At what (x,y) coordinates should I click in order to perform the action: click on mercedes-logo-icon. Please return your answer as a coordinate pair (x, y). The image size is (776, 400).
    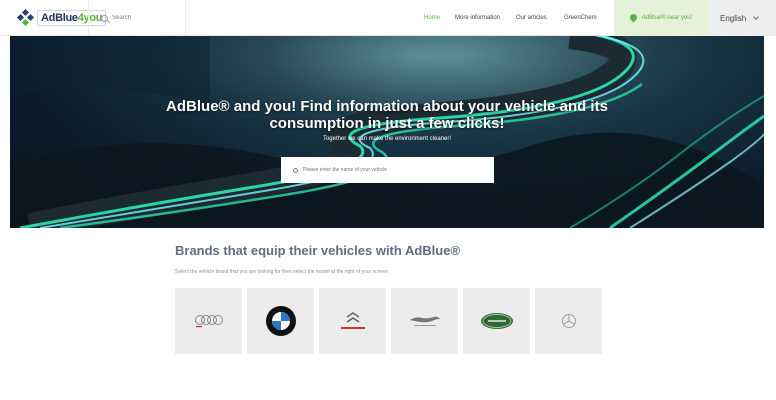
    Looking at the image, I should click on (568, 321).